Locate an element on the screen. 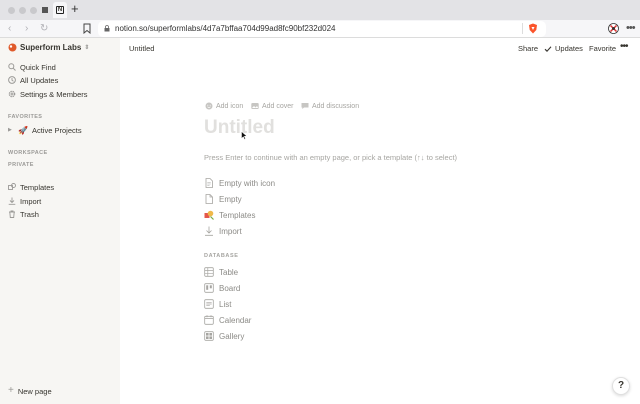 Image resolution: width=640 pixels, height=404 pixels. calendar-icon is located at coordinates (209, 320).